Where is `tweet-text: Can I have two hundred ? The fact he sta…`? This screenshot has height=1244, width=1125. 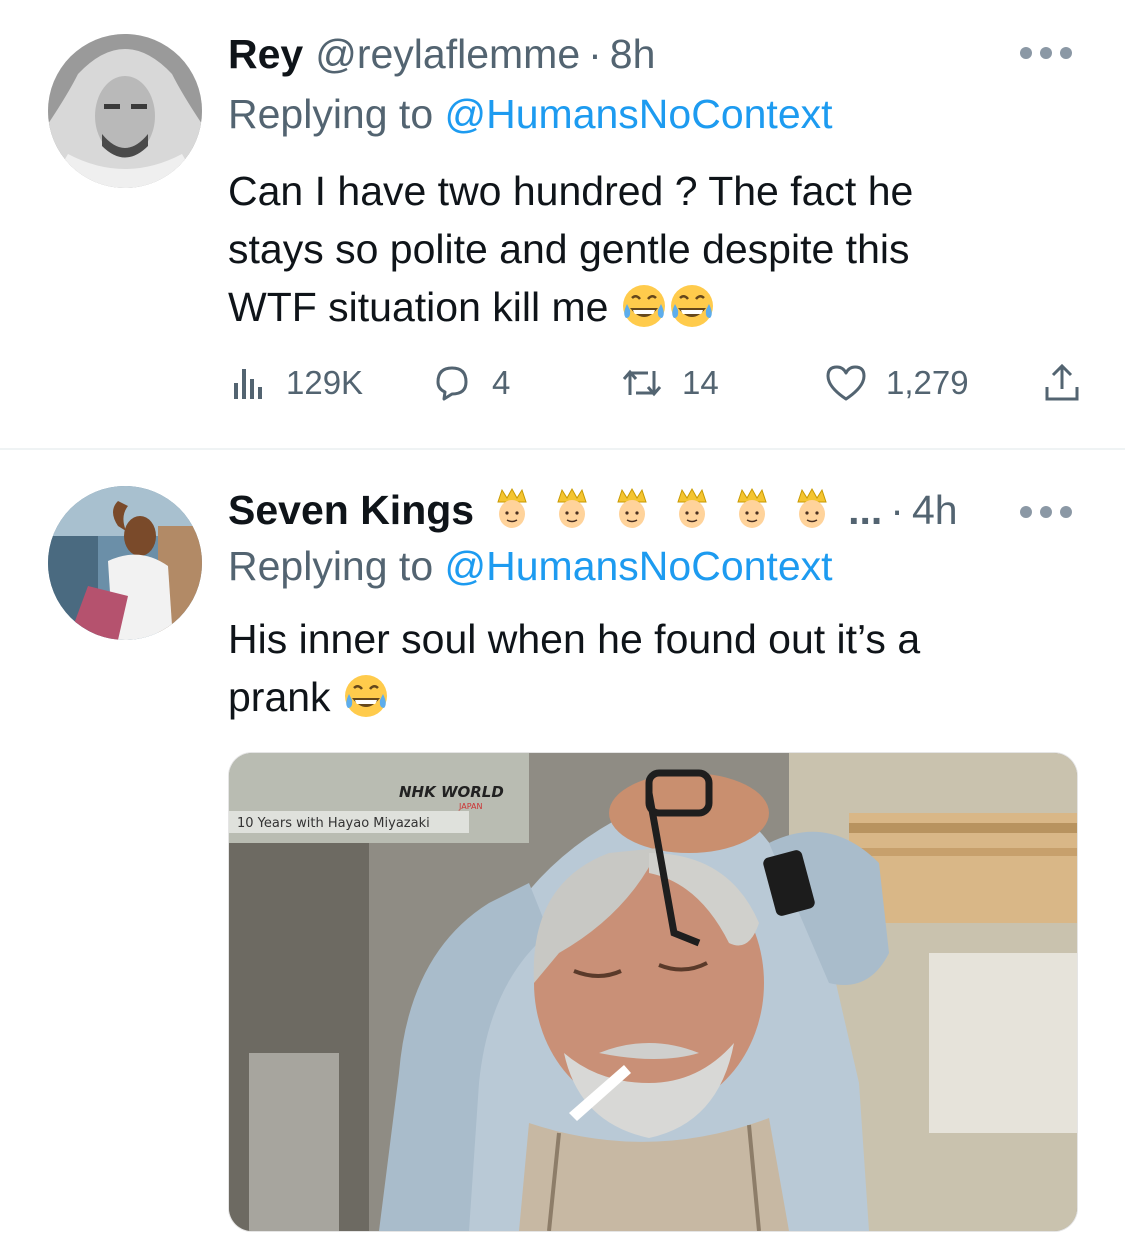
tweet-text: Can I have two hundred ? The fact he sta… is located at coordinates (658, 249).